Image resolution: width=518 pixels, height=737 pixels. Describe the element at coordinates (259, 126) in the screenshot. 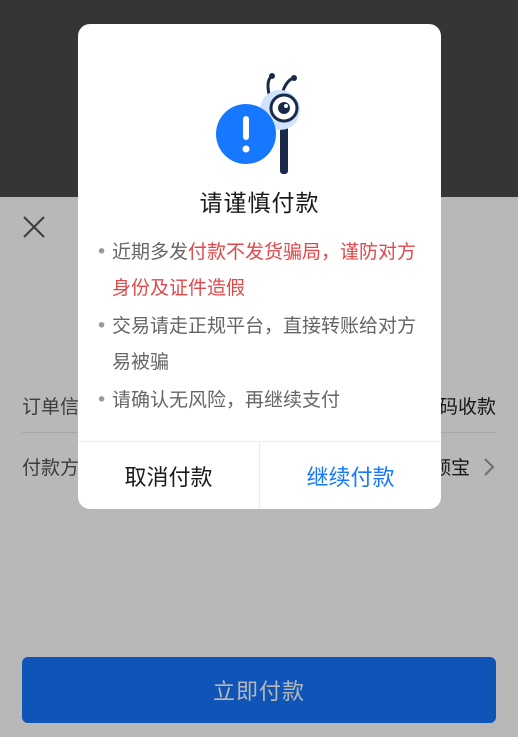

I see `warning-mascot-icon` at that location.